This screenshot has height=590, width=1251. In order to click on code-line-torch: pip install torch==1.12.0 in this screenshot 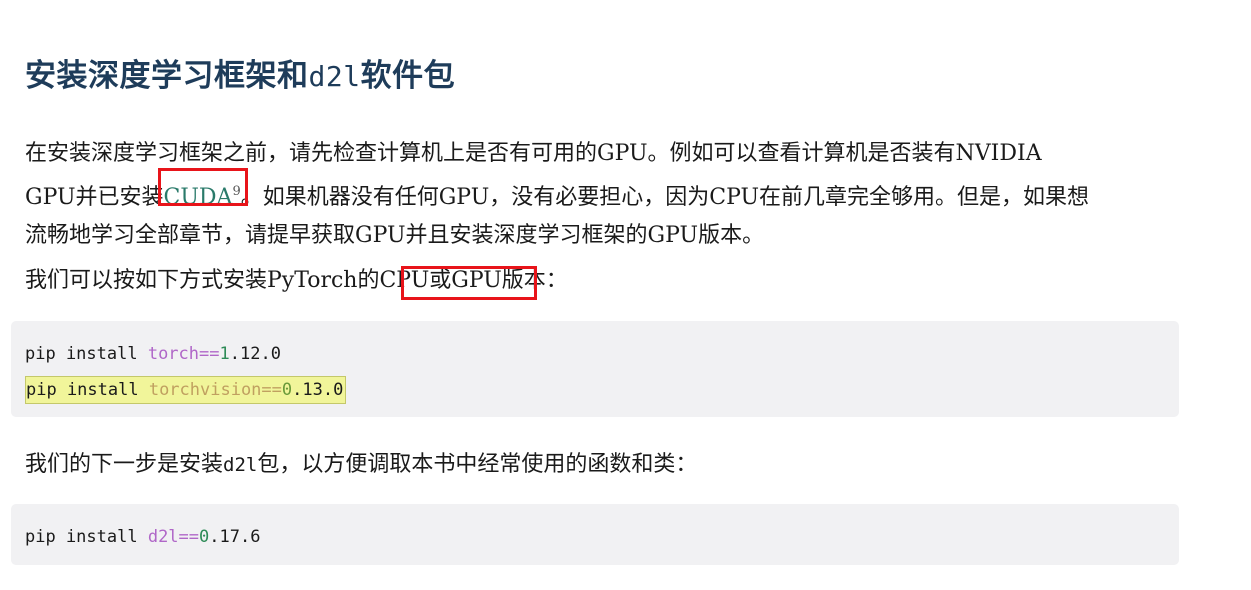, I will do `click(153, 354)`.